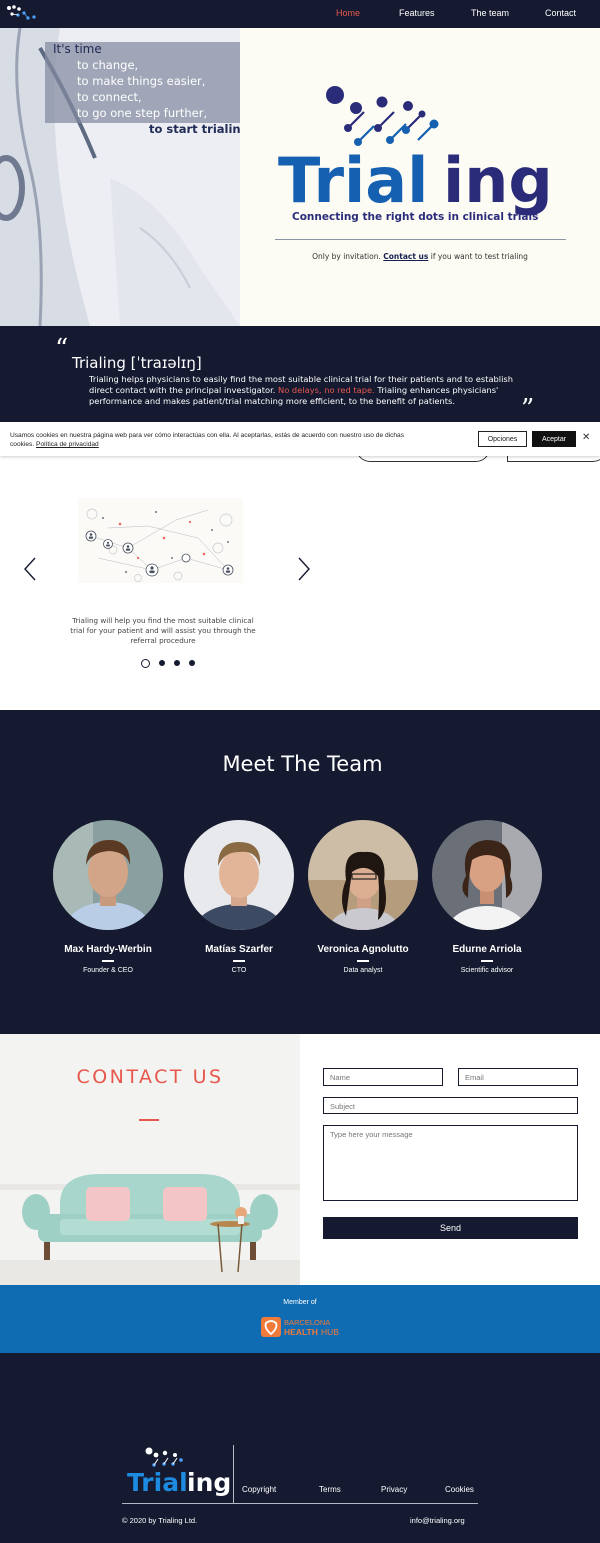  I want to click on name-field: Name, so click(383, 1077).